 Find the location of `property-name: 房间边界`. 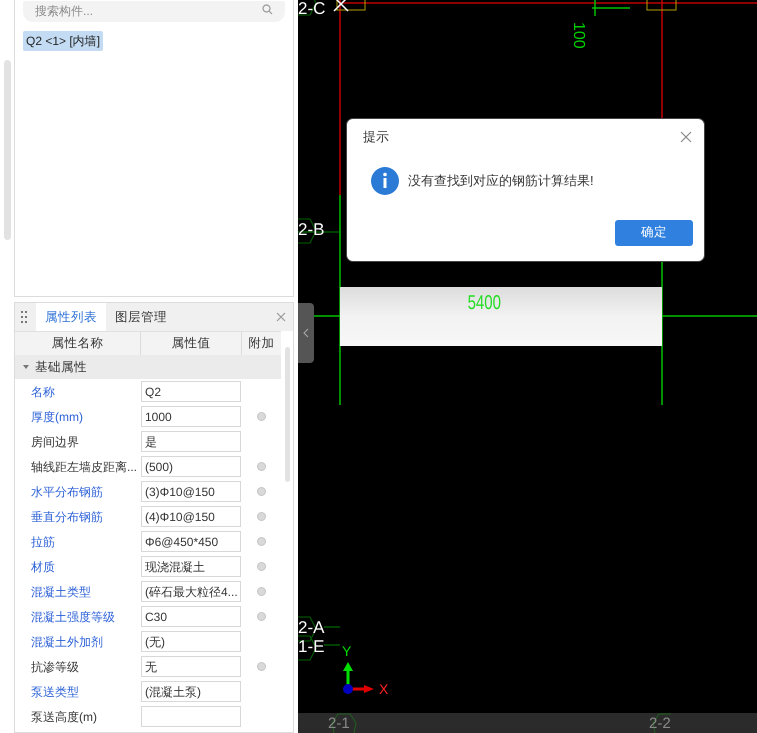

property-name: 房间边界 is located at coordinates (55, 442).